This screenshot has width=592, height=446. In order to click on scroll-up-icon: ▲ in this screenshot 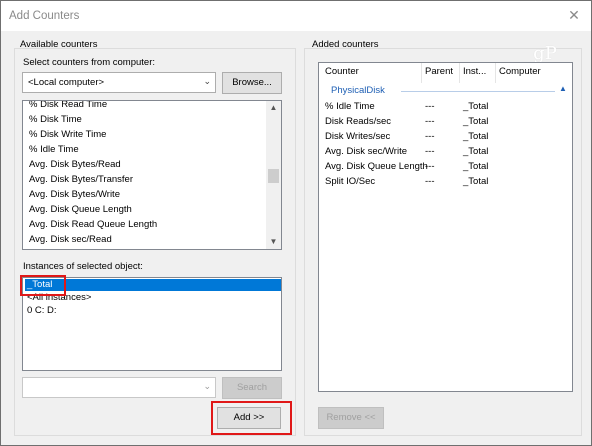, I will do `click(273, 108)`.